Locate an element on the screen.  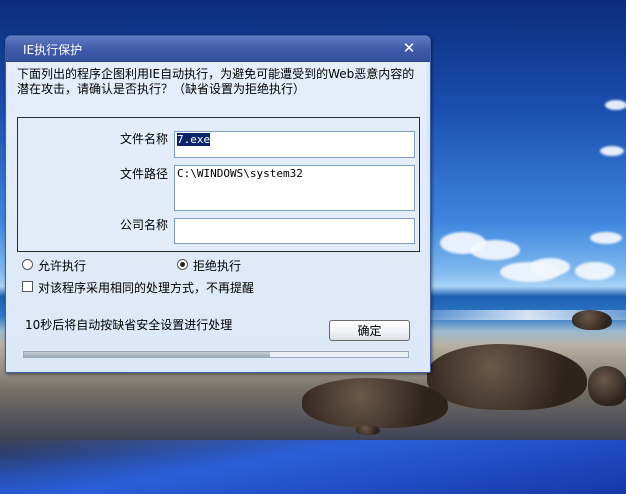
file-path-value: C:\WINDOWS\system32 is located at coordinates (240, 173).